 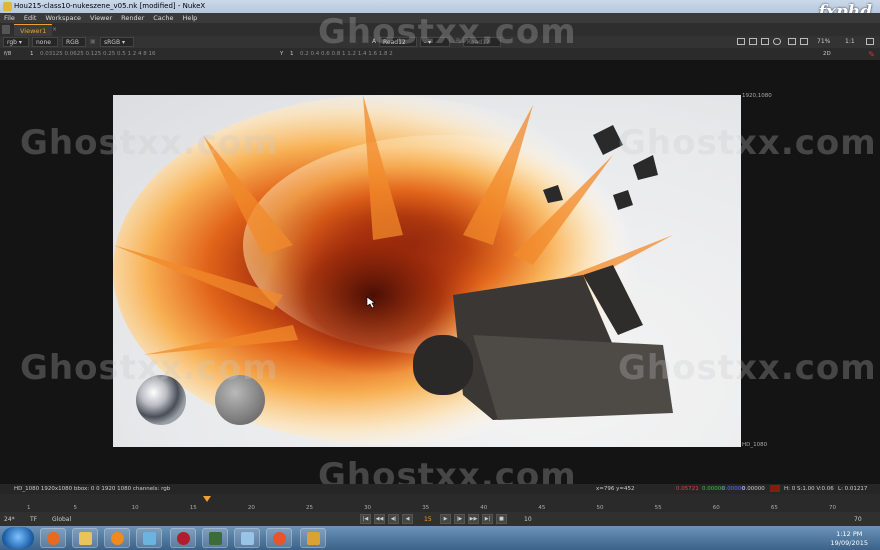 What do you see at coordinates (85, 538) in the screenshot?
I see `taskbar-explorer` at bounding box center [85, 538].